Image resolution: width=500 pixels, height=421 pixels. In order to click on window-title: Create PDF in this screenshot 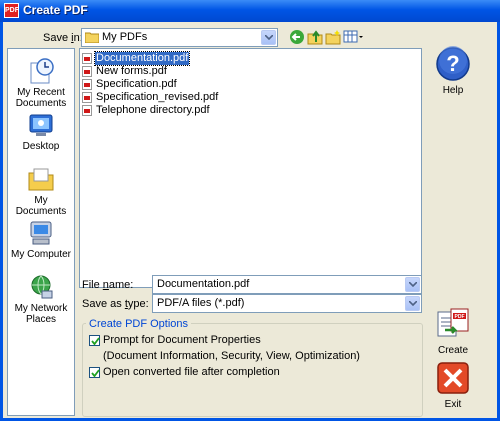, I will do `click(55, 10)`.